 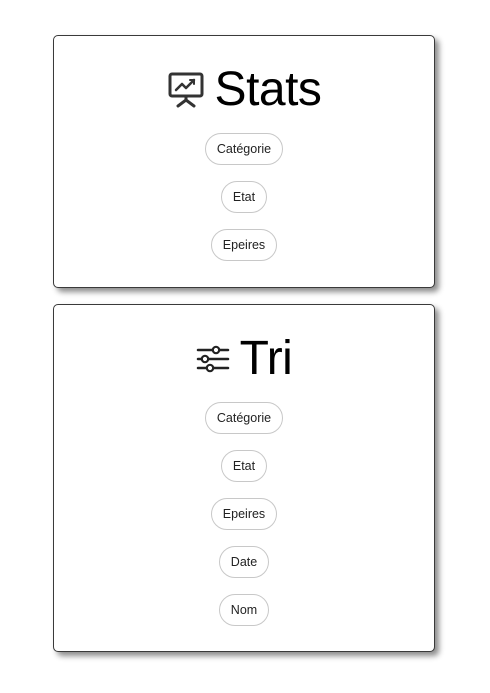 I want to click on stats-epeires-button: Epeires, so click(x=244, y=245).